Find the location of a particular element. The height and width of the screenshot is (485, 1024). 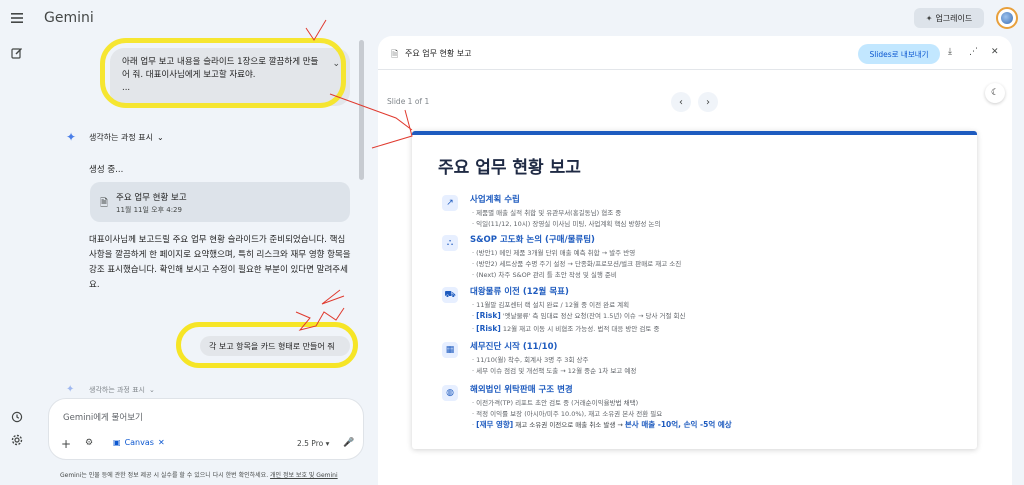

canvas-label: Canvas is located at coordinates (139, 442).